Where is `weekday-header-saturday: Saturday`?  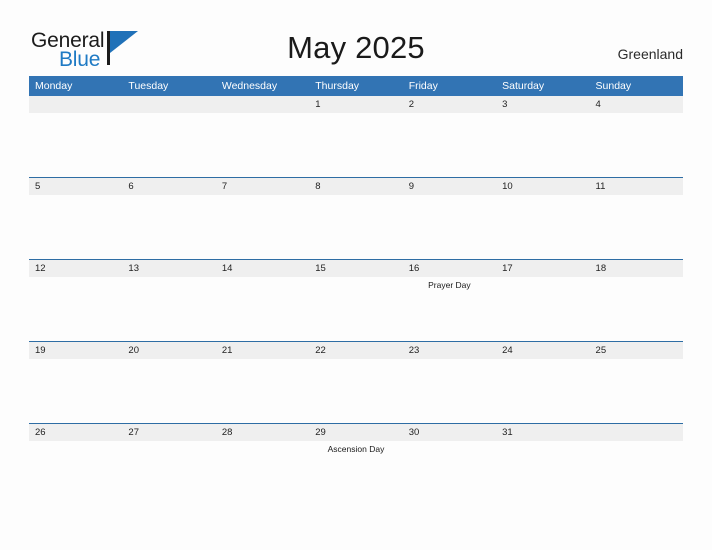 weekday-header-saturday: Saturday is located at coordinates (523, 86).